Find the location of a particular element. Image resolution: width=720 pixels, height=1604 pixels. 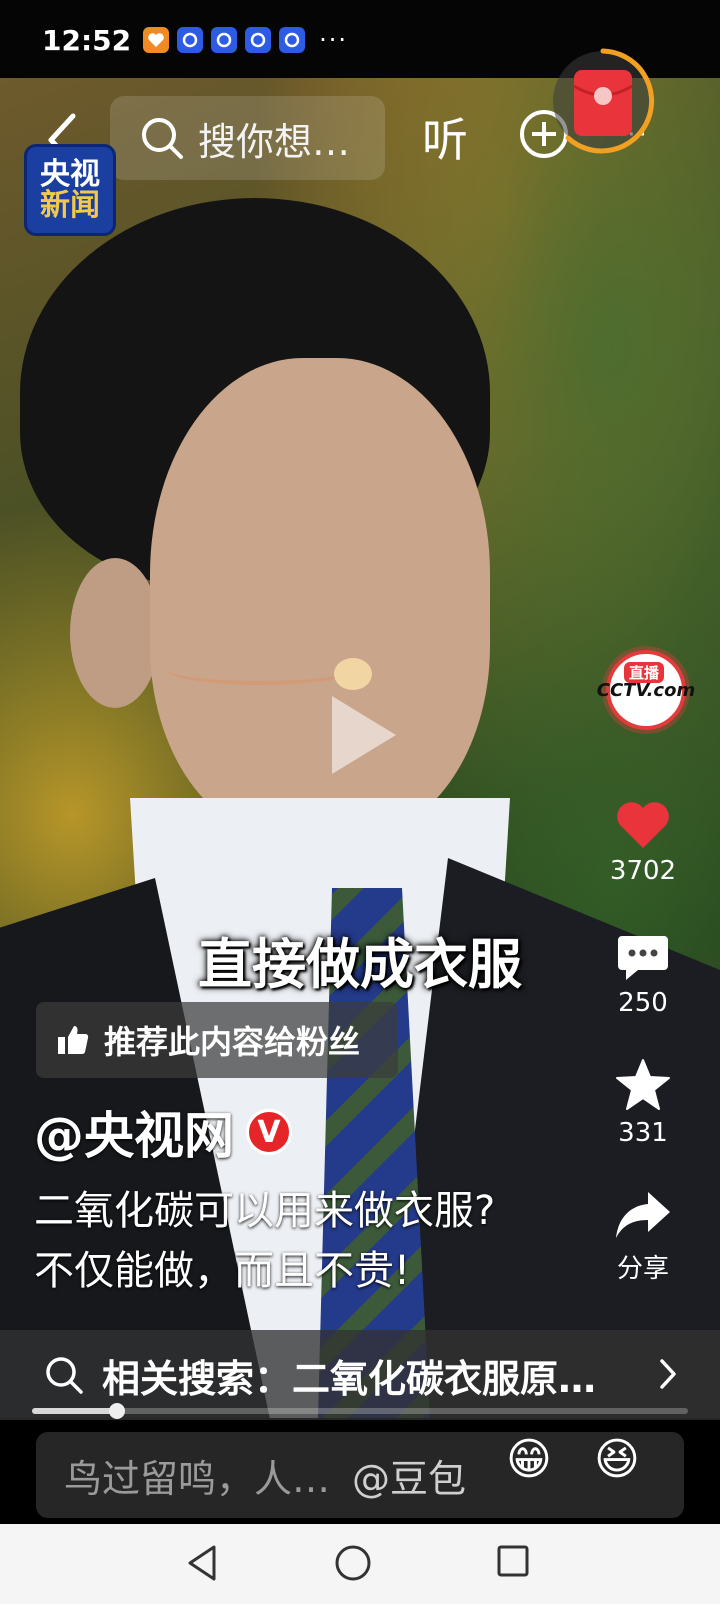

video-frame-face is located at coordinates (320, 598).